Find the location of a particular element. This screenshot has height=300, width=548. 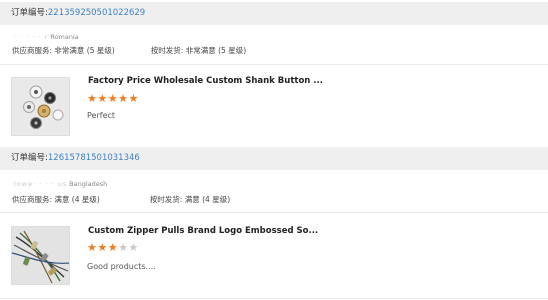

order-header: 订单编号:12615781501031346 is located at coordinates (274, 158).